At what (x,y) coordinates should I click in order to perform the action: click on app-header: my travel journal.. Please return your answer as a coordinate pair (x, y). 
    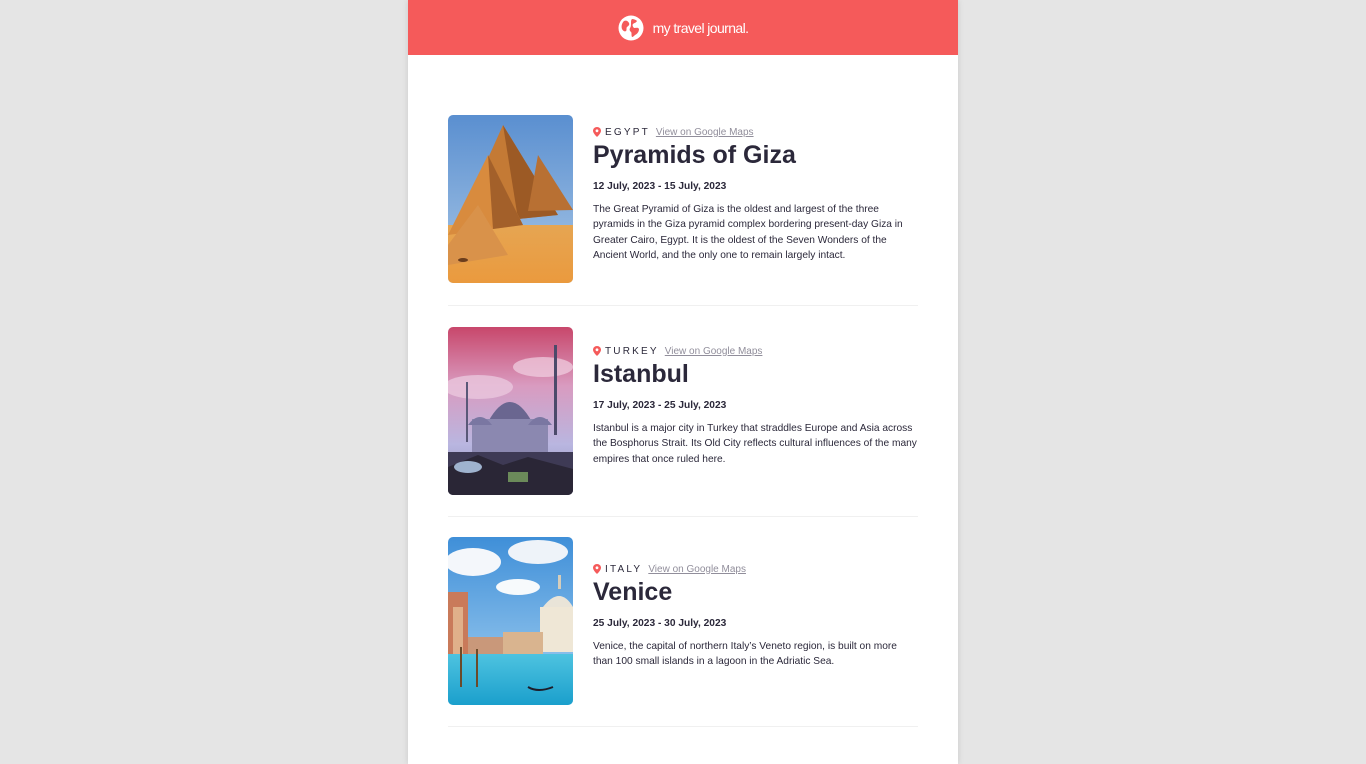
    Looking at the image, I should click on (683, 27).